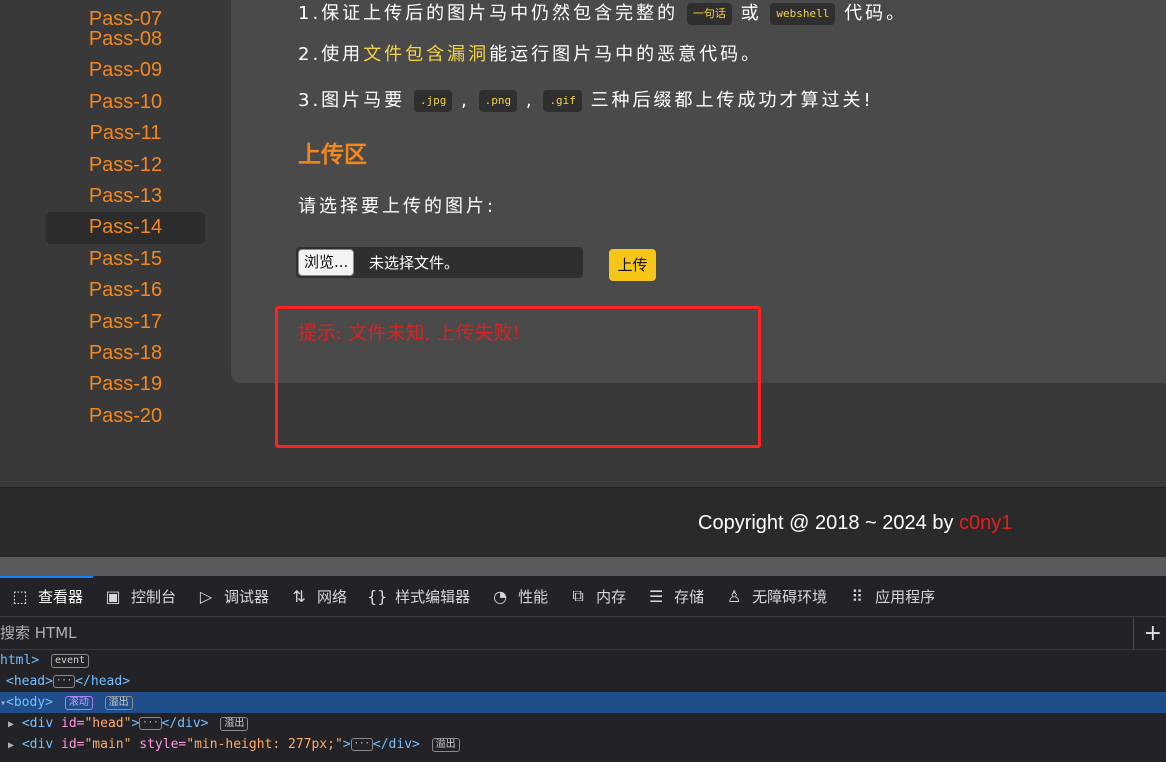 The width and height of the screenshot is (1166, 762). I want to click on performance-icon: ◔, so click(500, 596).